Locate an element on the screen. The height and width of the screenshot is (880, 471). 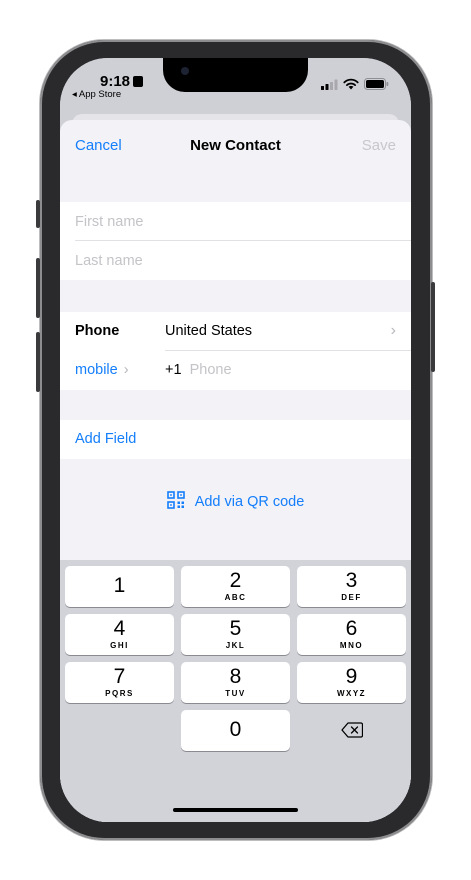
qr-code-icon is located at coordinates (175, 500).